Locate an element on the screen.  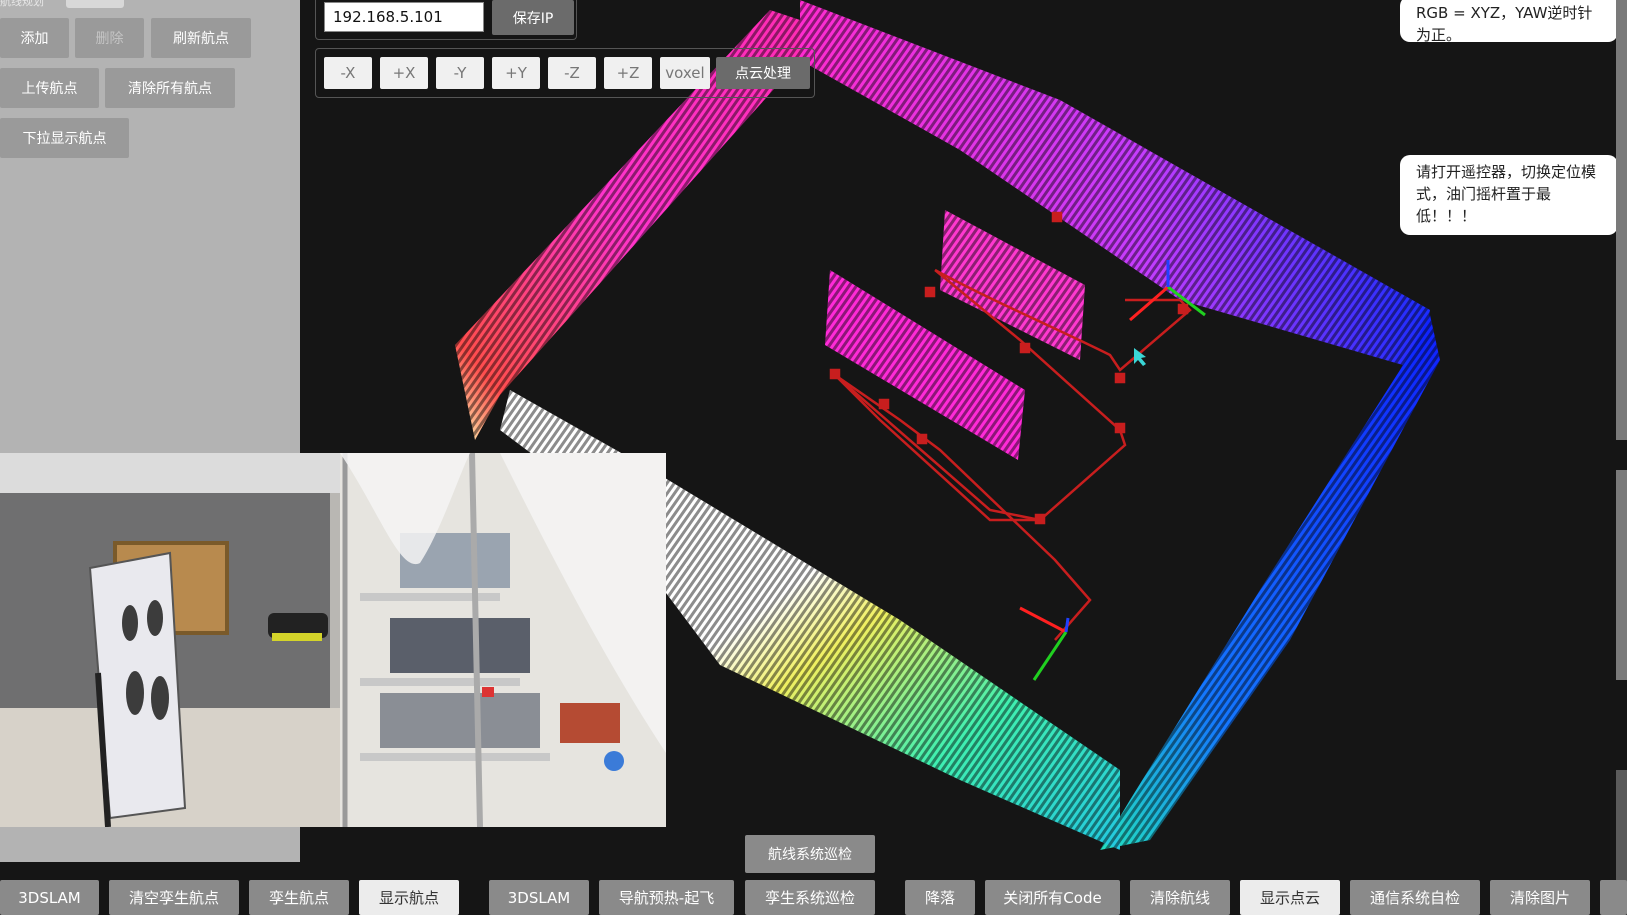
add-button: 添加 is located at coordinates (34, 38).